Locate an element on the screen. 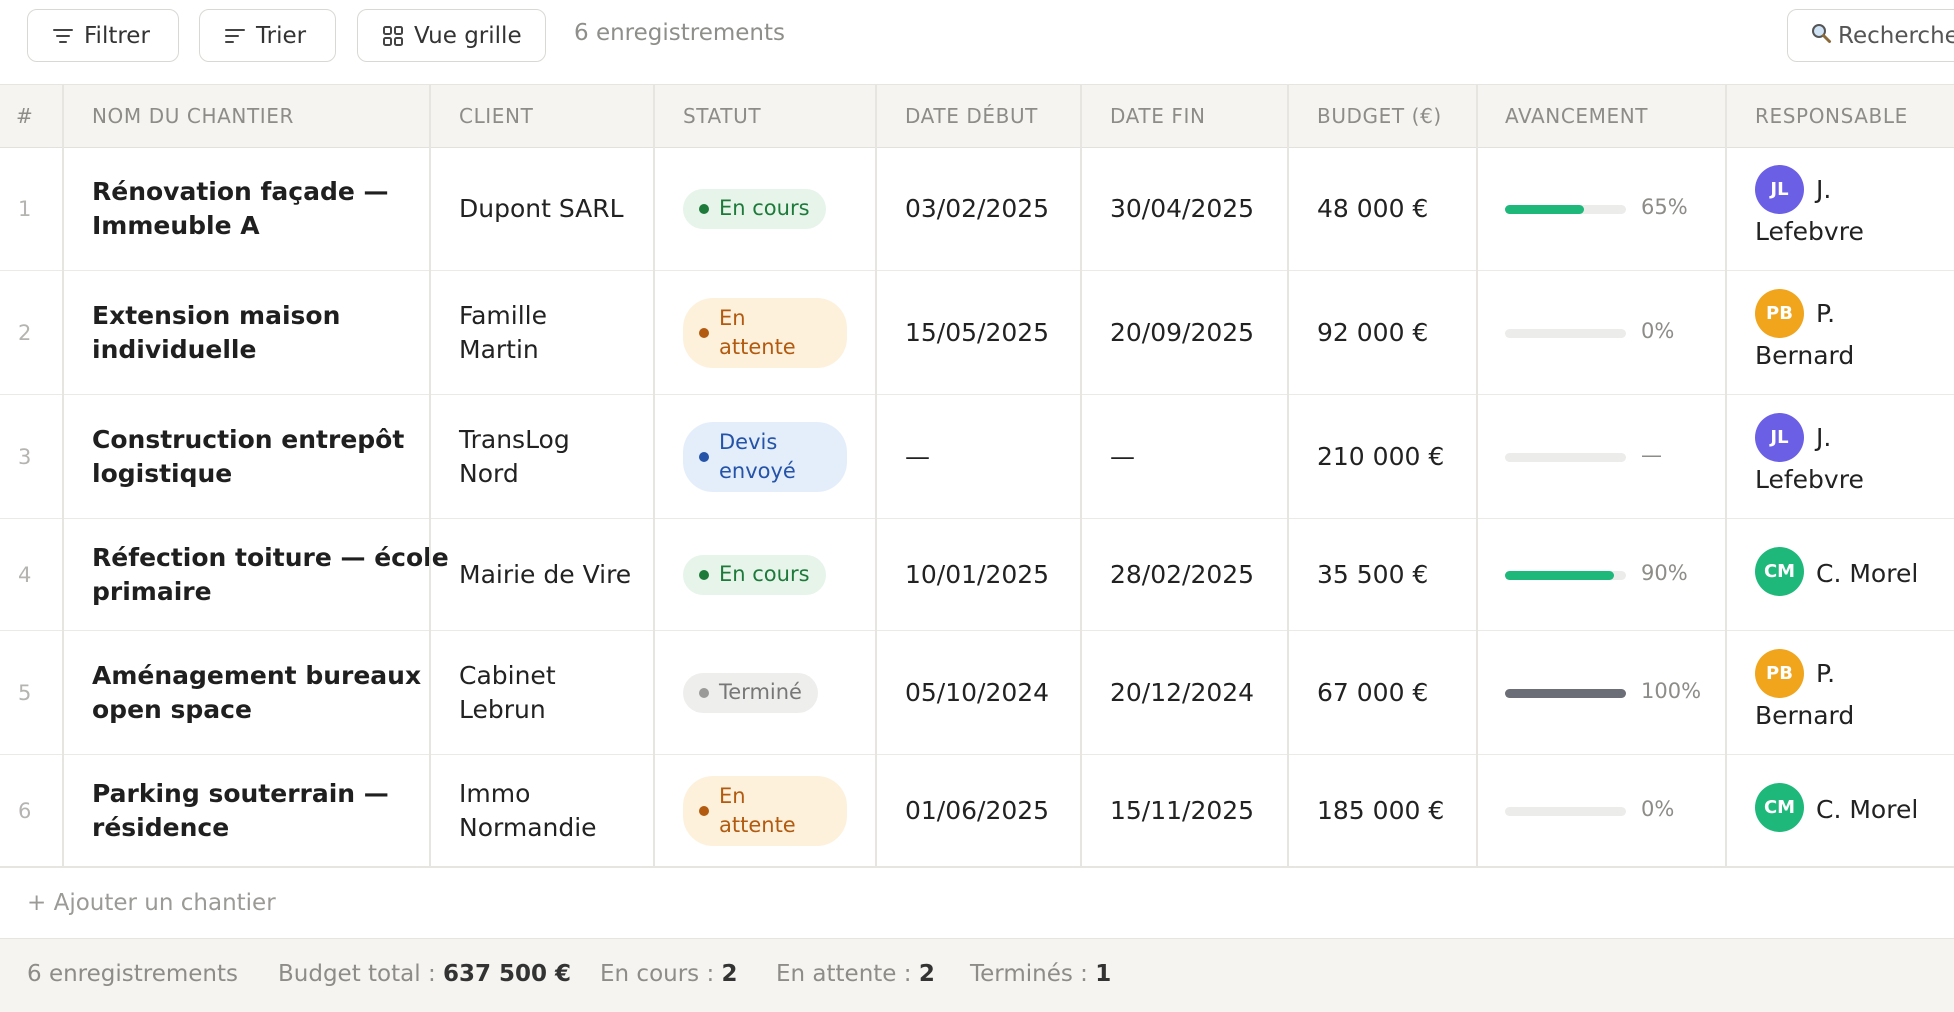 Image resolution: width=1954 pixels, height=1012 pixels. filter-icon is located at coordinates (63, 36).